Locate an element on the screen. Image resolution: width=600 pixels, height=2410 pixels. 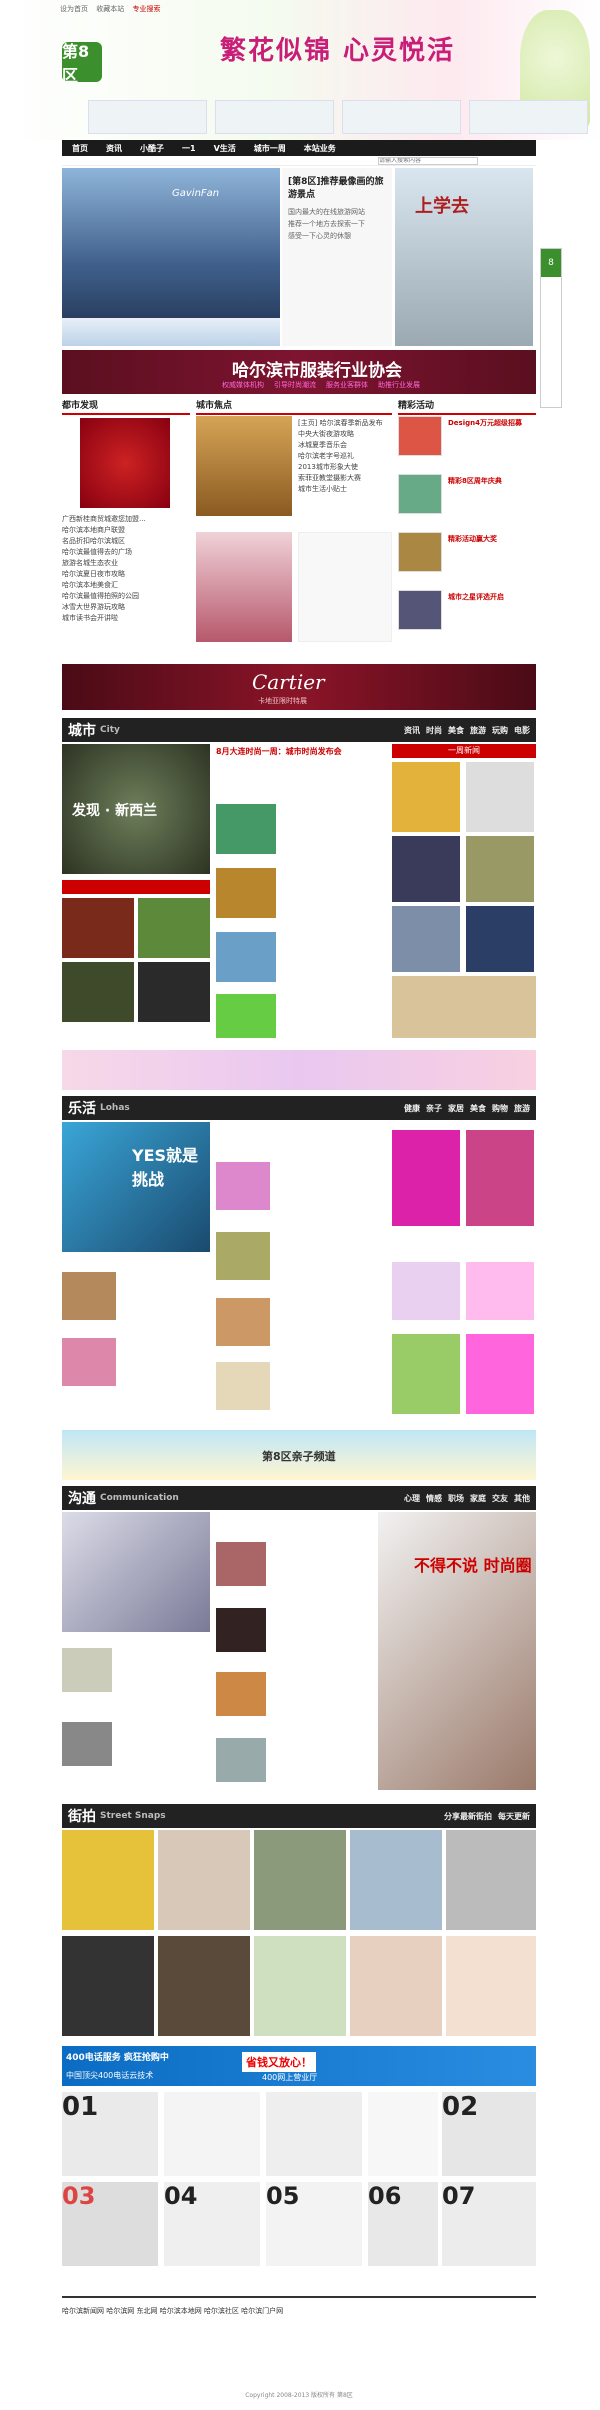
site-logo: 第8区 is located at coordinates (82, 63).